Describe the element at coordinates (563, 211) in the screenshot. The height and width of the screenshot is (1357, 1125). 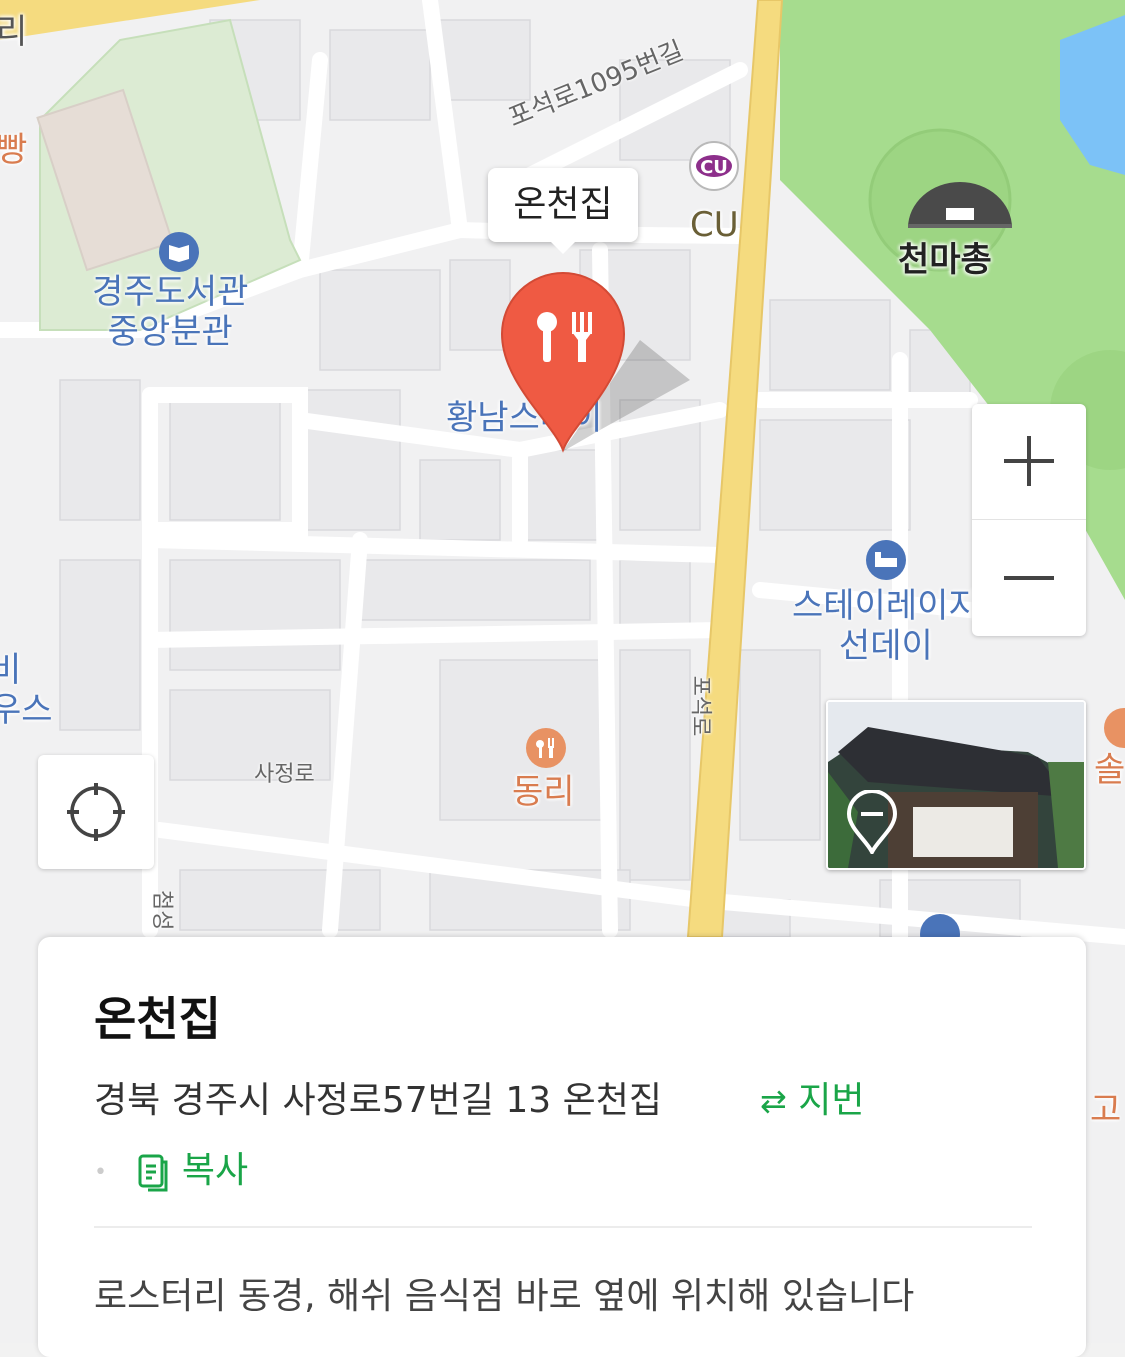
I see `selected-place-callout: 온천집` at that location.